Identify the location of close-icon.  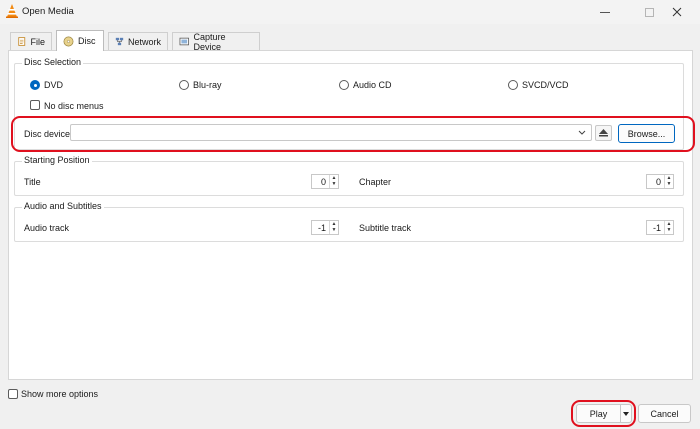
(677, 12).